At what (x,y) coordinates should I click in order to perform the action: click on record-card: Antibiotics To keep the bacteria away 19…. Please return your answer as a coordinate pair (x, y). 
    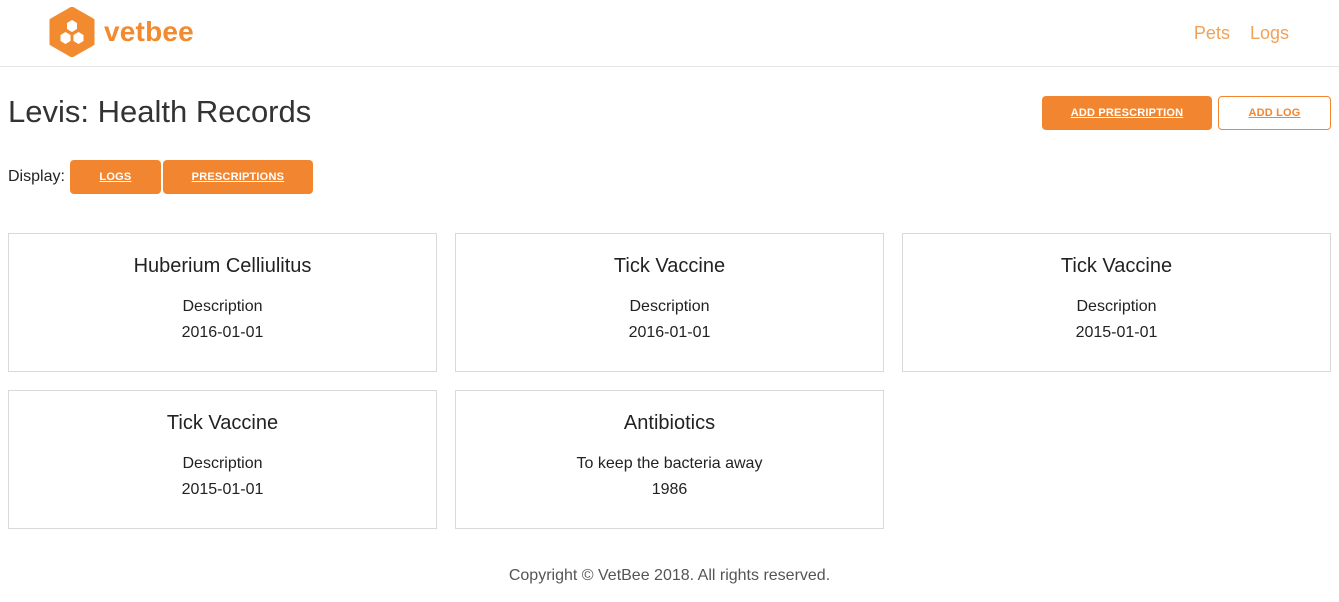
    Looking at the image, I should click on (669, 459).